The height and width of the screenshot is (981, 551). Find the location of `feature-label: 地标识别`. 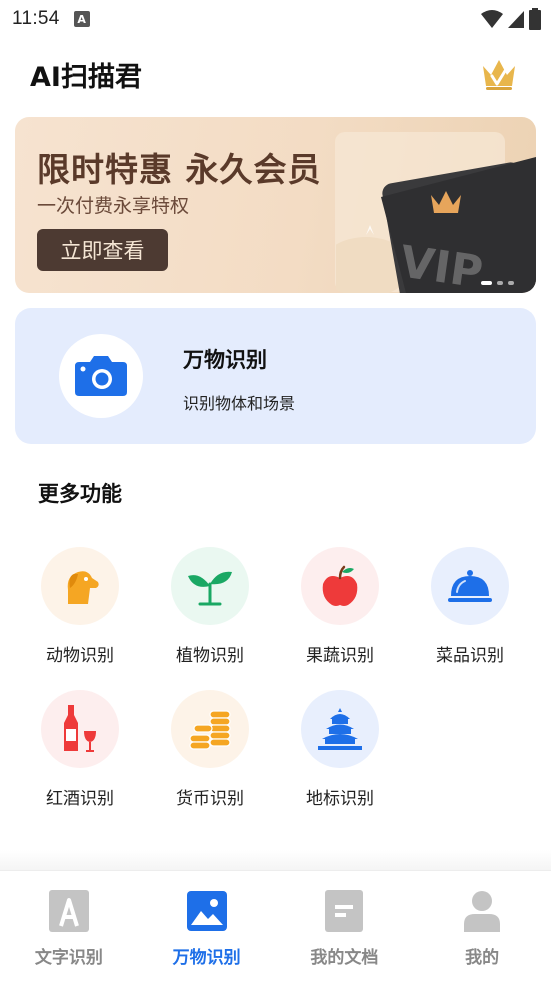

feature-label: 地标识别 is located at coordinates (340, 799).